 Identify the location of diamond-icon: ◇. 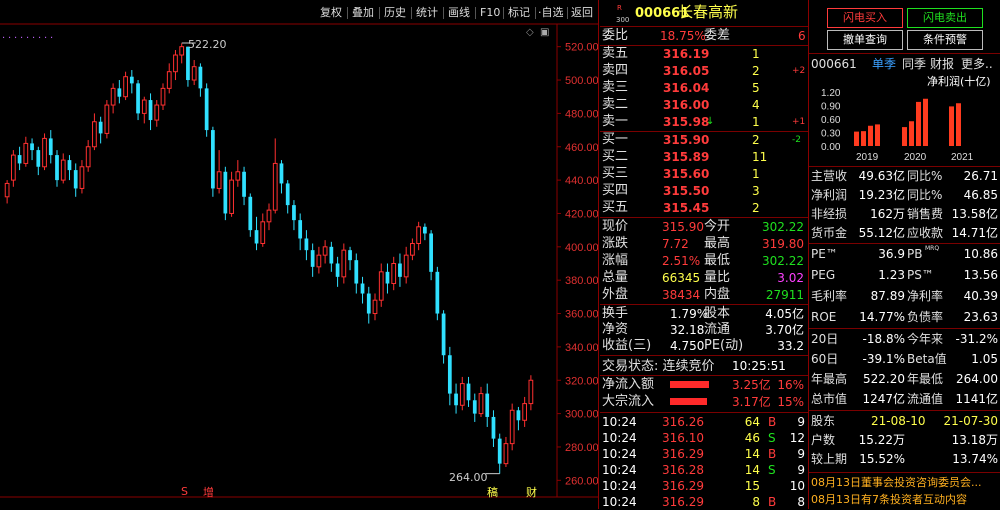
(530, 32).